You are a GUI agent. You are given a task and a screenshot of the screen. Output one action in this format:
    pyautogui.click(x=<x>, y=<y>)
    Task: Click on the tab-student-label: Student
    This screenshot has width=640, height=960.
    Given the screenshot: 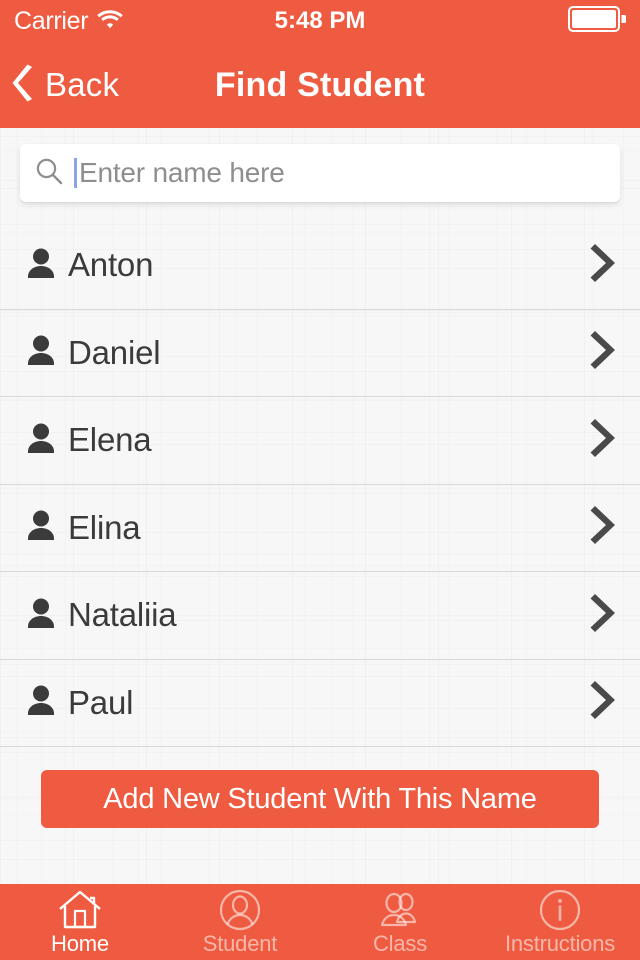 What is the action you would take?
    pyautogui.click(x=240, y=943)
    